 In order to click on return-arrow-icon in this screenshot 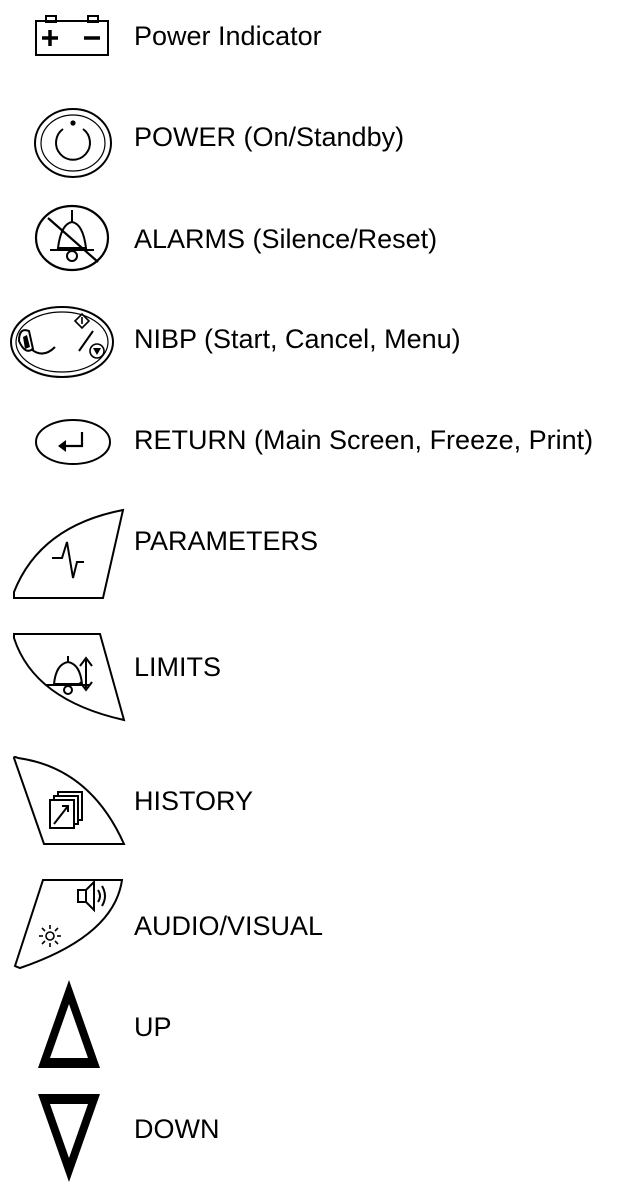, I will do `click(73, 442)`.